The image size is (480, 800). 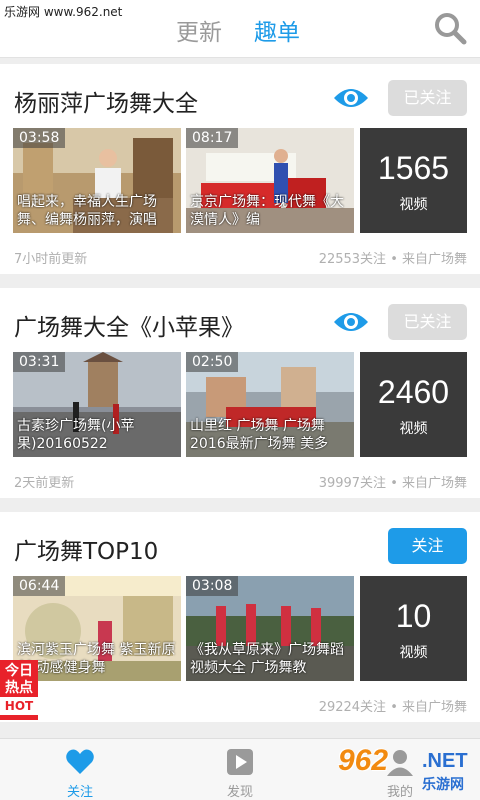 What do you see at coordinates (44, 483) in the screenshot?
I see `updated-time: 2天前更新` at bounding box center [44, 483].